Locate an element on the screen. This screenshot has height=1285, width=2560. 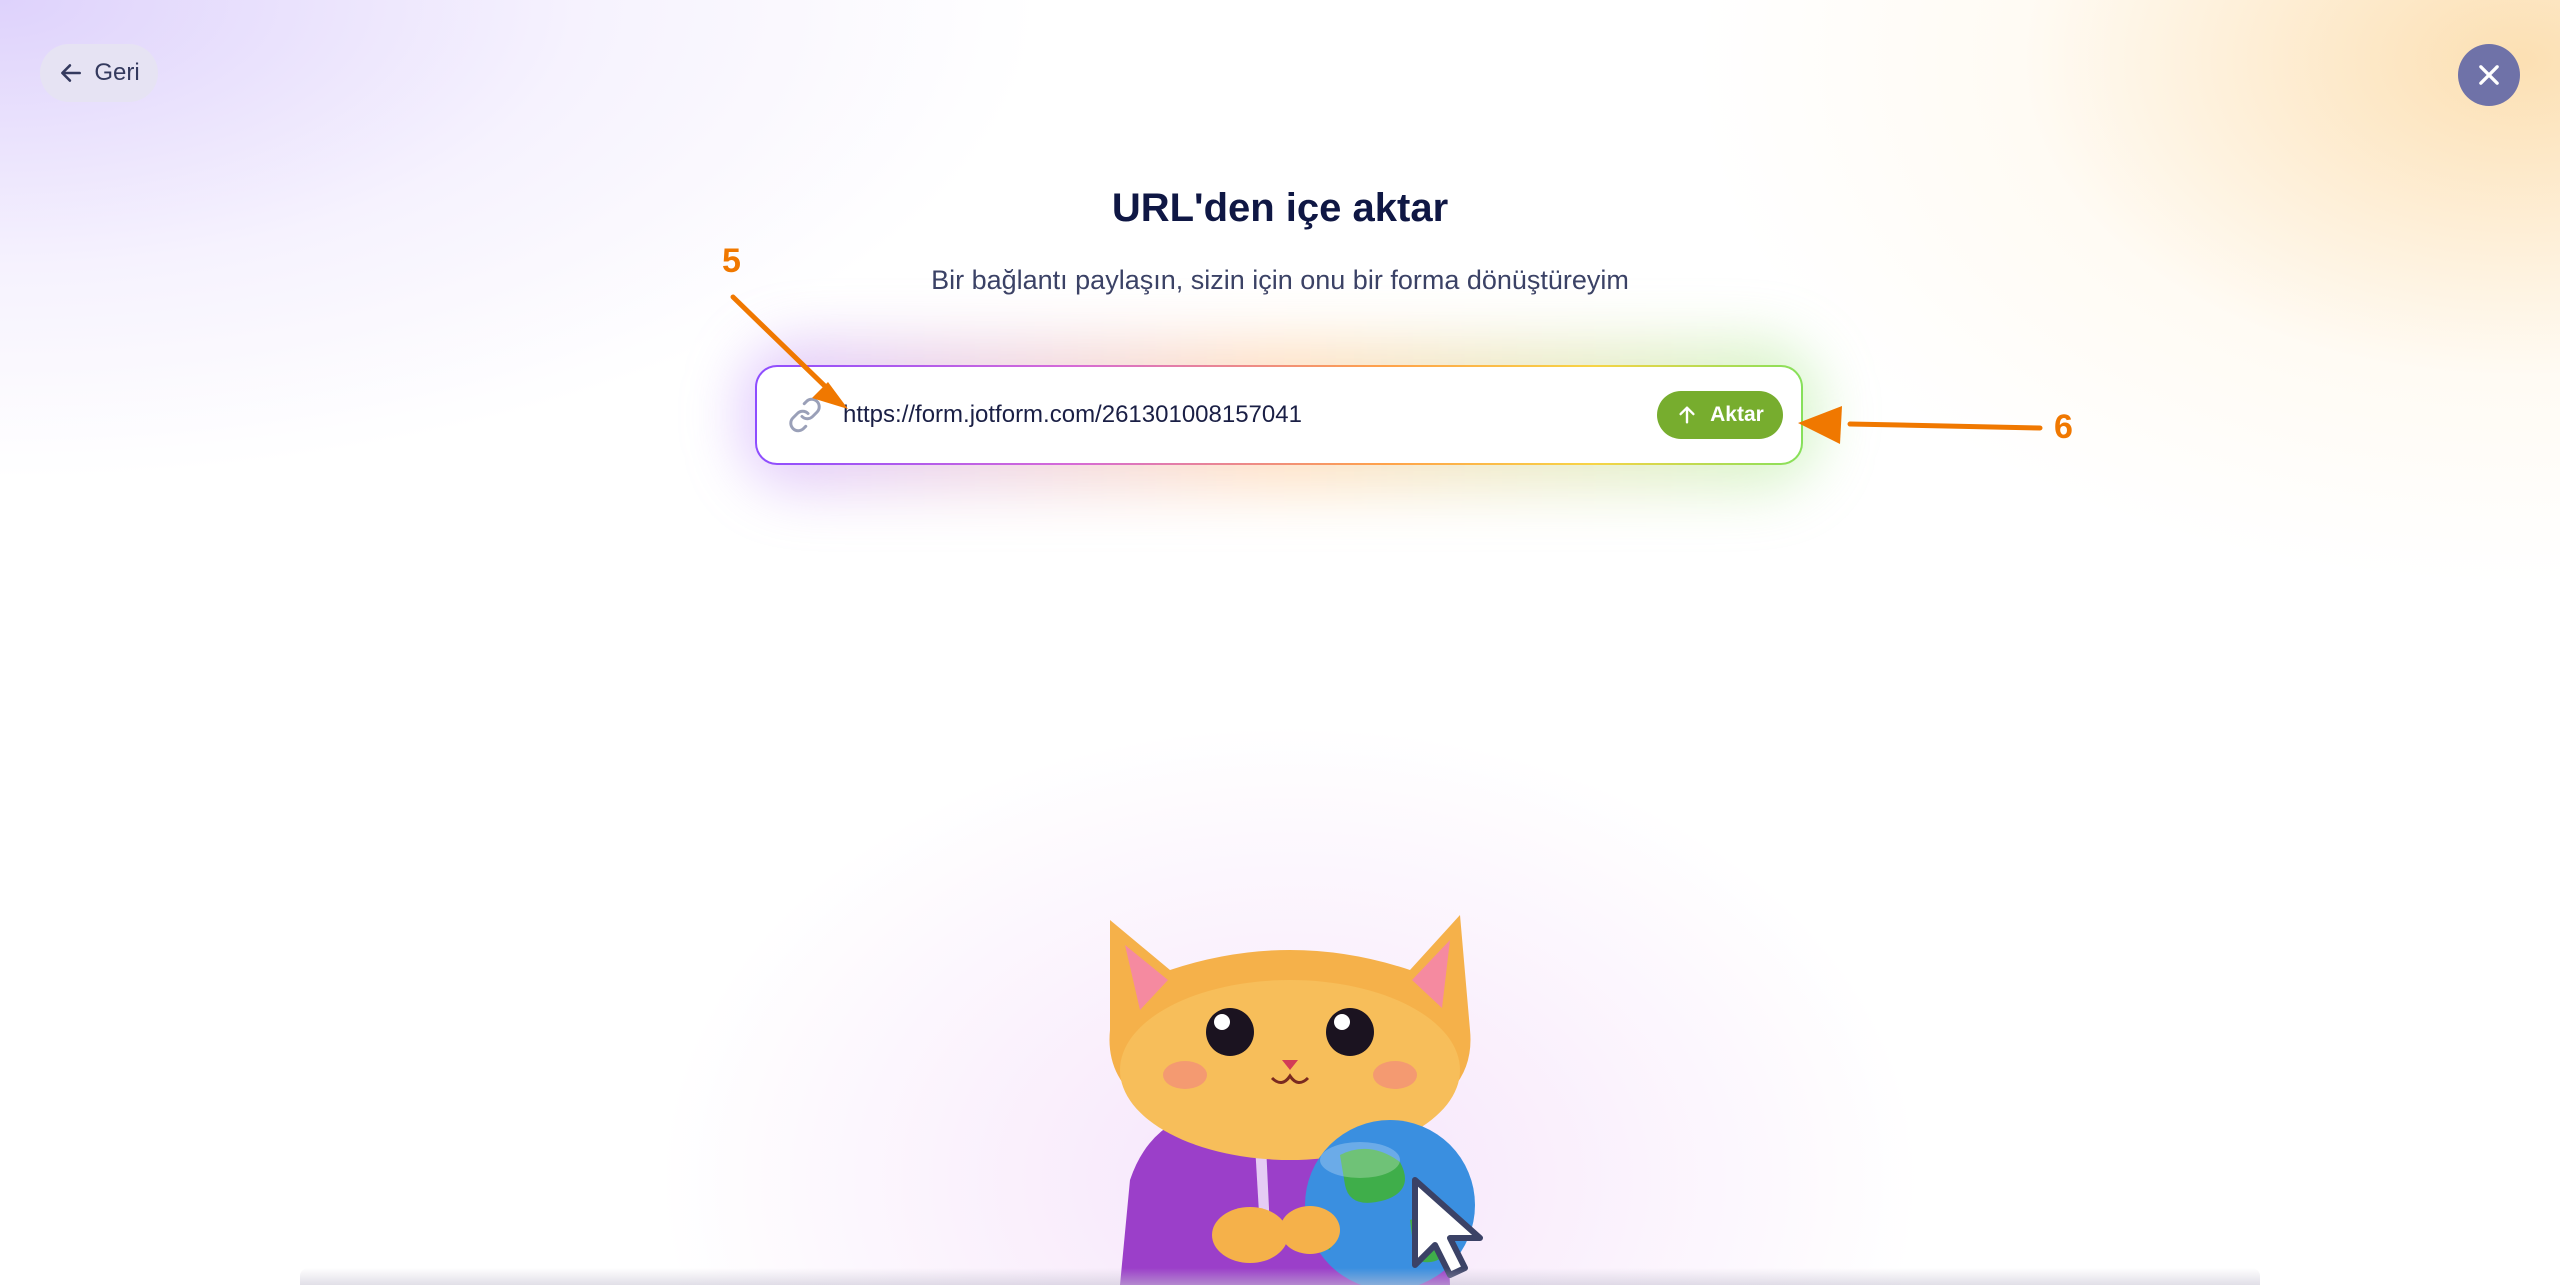
annotation-marker-6: 6 is located at coordinates (2063, 427).